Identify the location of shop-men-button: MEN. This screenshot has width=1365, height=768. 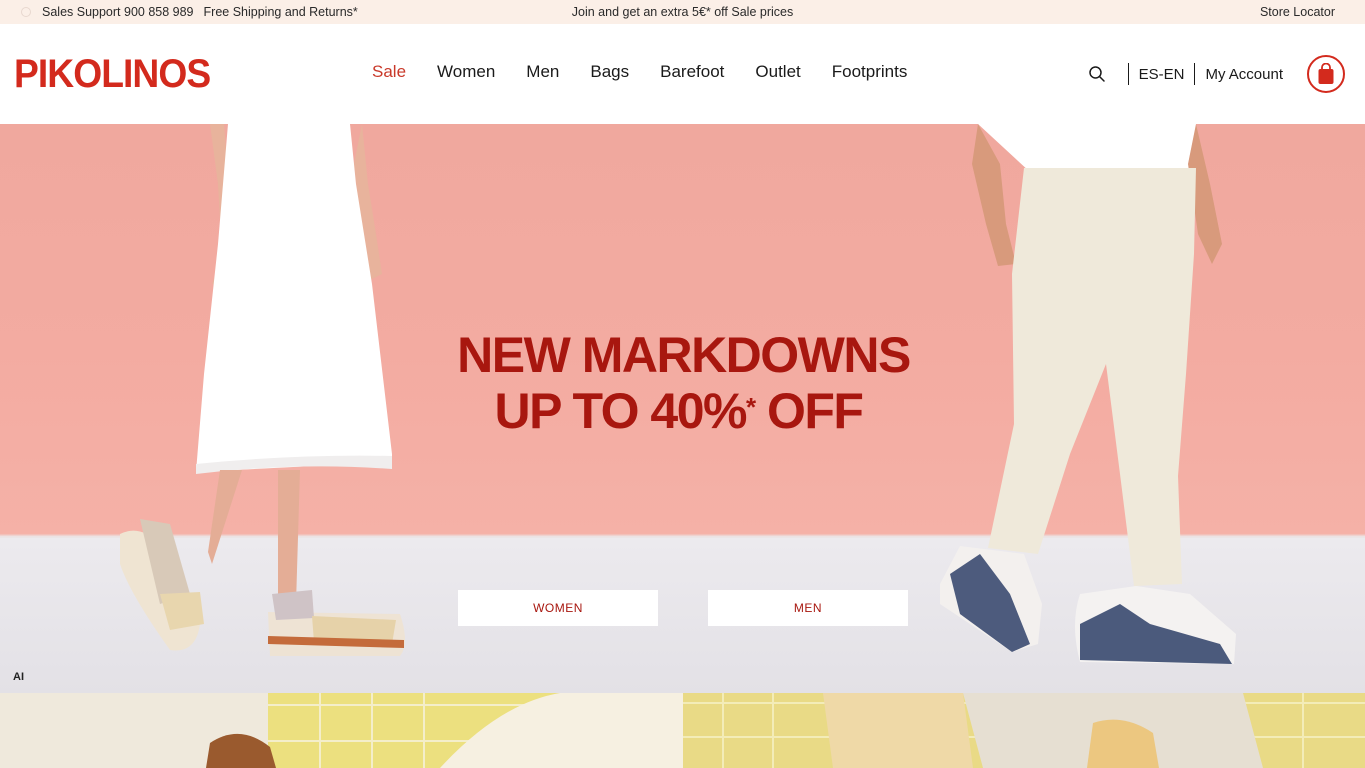
(808, 608).